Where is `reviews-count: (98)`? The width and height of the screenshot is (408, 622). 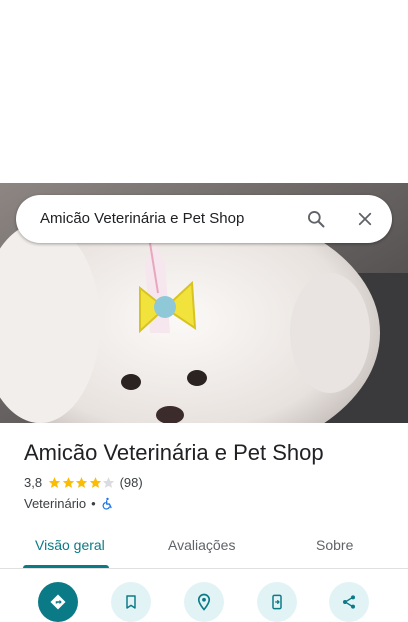 reviews-count: (98) is located at coordinates (131, 482).